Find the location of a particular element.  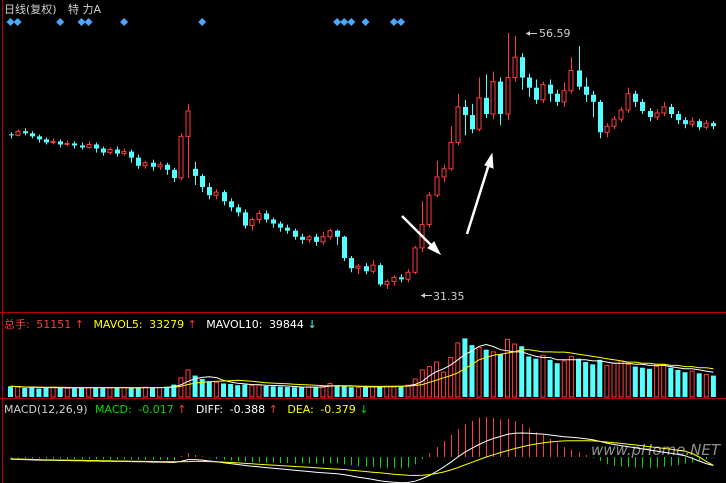

mavol10-value: 39844 is located at coordinates (286, 324).